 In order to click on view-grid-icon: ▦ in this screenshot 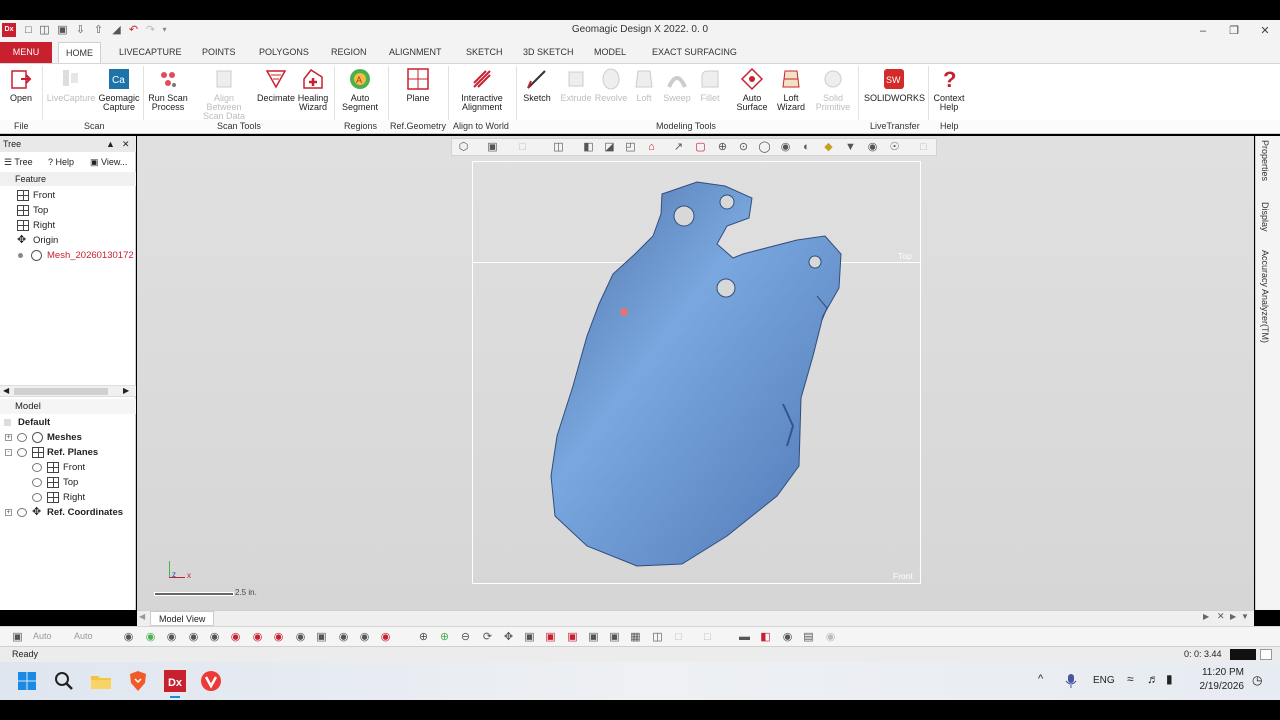, I will do `click(635, 637)`.